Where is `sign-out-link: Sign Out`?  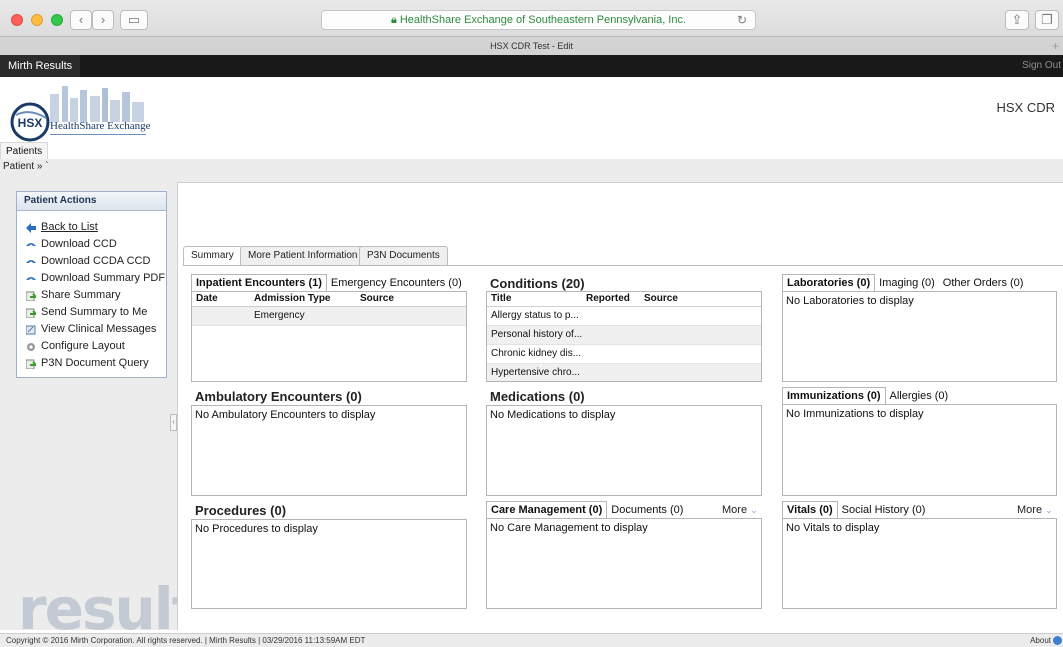 sign-out-link: Sign Out is located at coordinates (1041, 66).